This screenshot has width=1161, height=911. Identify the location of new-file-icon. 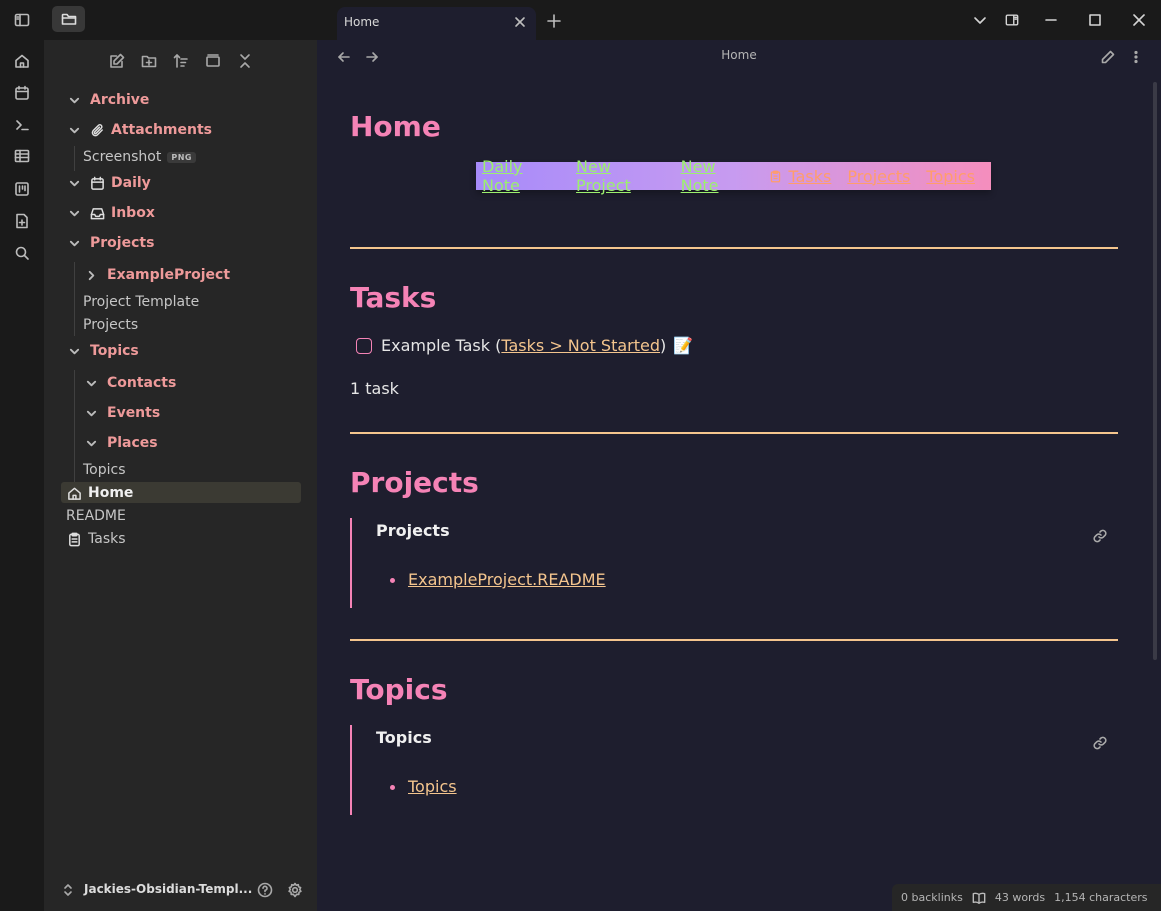
(22, 221).